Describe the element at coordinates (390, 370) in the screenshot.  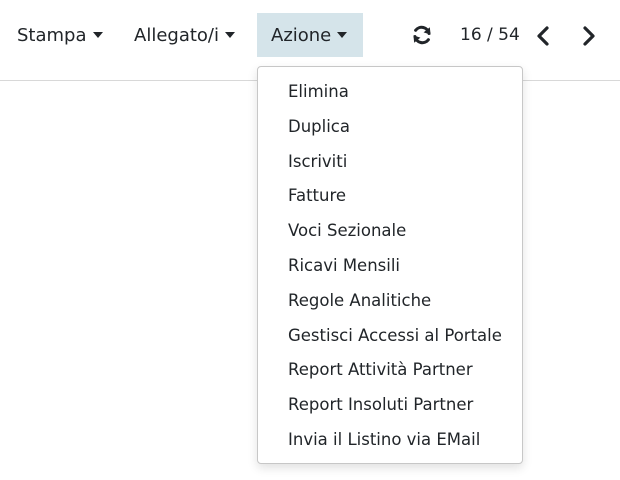
I see `menu-item-report-attivita-partner: Report Attività Partner` at that location.